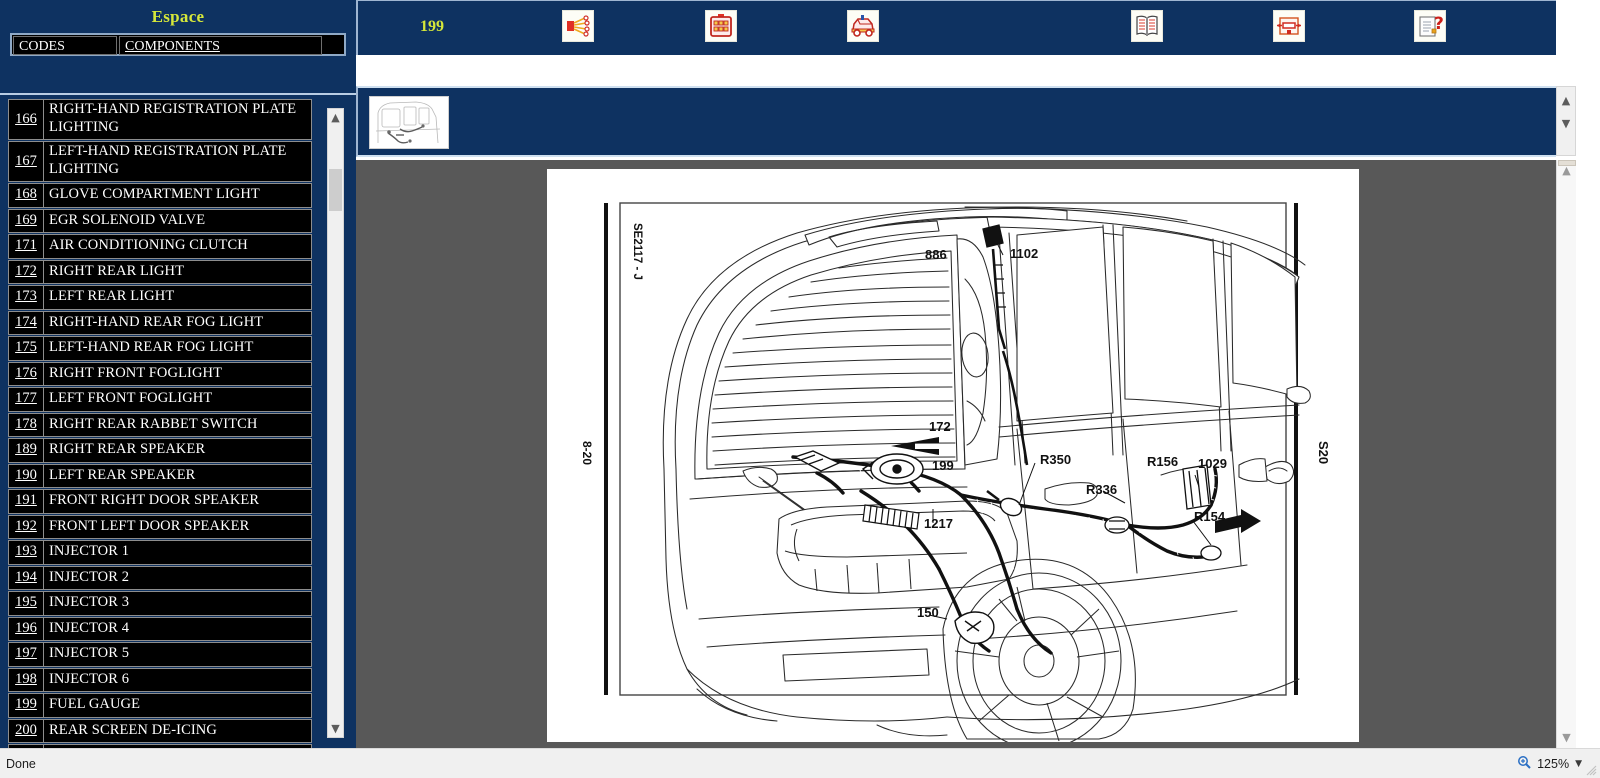 The width and height of the screenshot is (1600, 778). What do you see at coordinates (178, 705) in the screenshot?
I see `list-item-label: FUEL GAUGE` at bounding box center [178, 705].